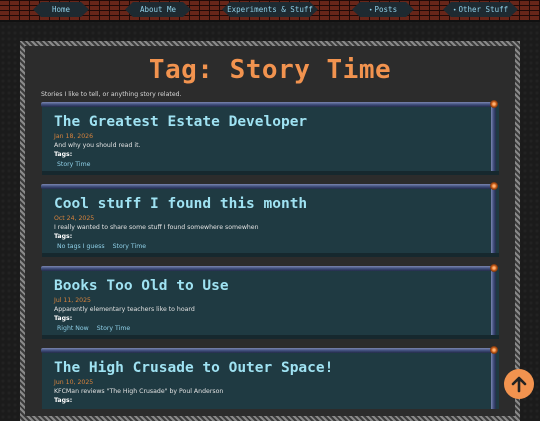  Describe the element at coordinates (97, 145) in the screenshot. I see `post-description: And why you should read it.` at that location.